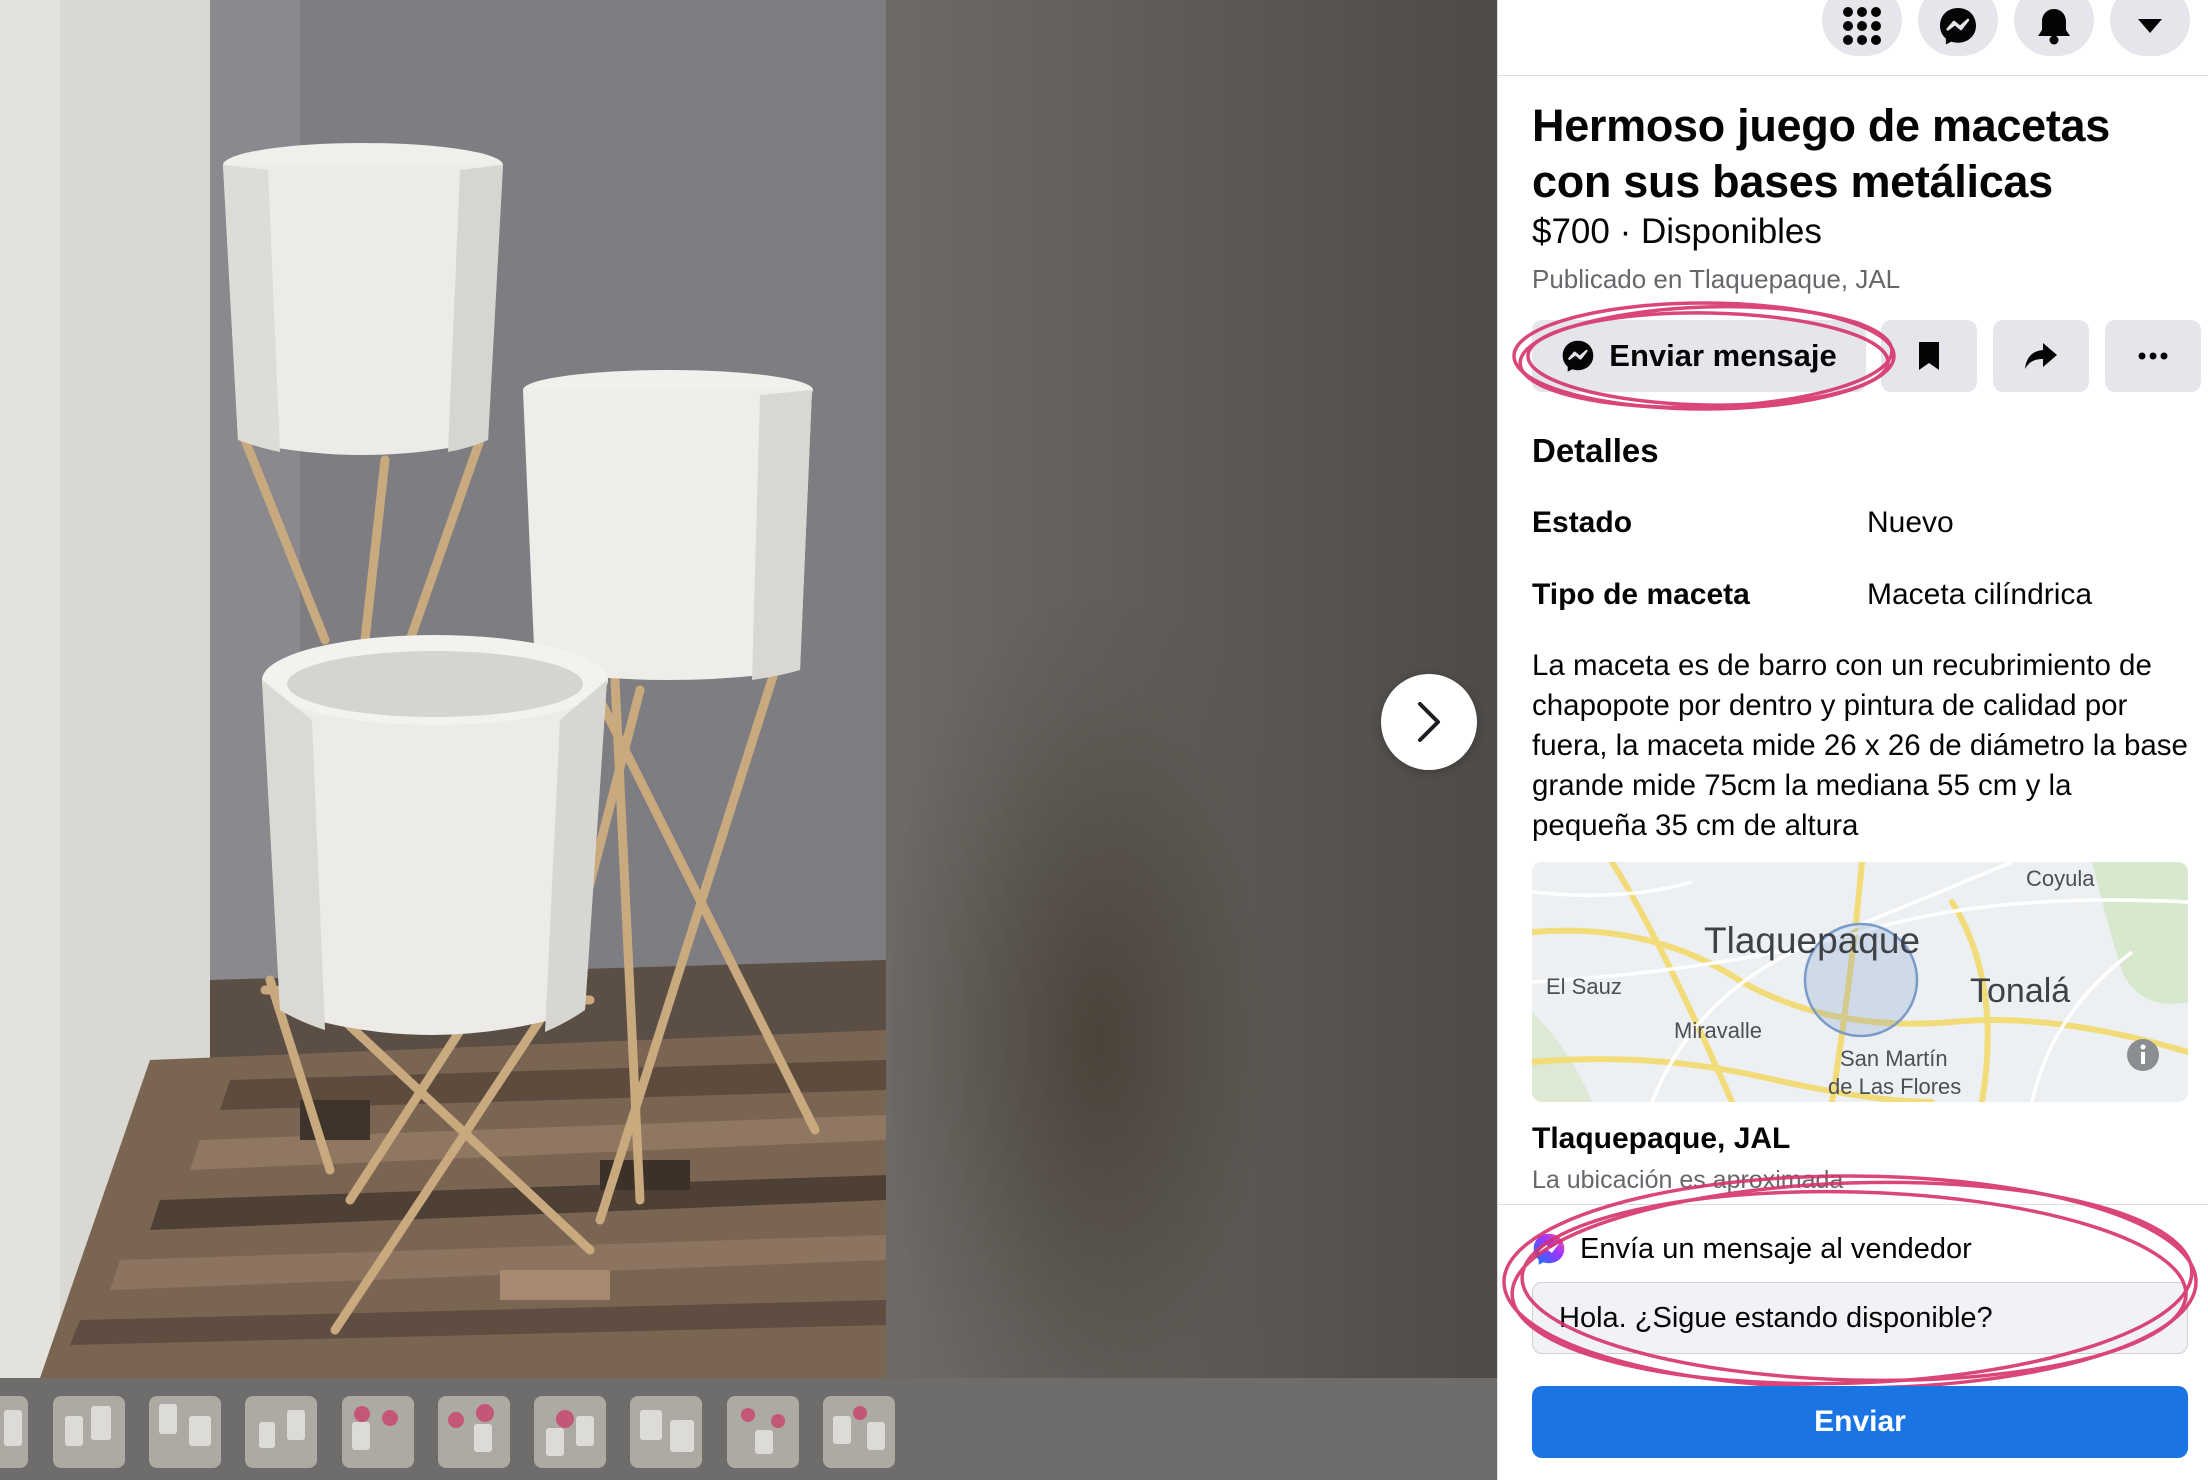 Image resolution: width=2208 pixels, height=1480 pixels. I want to click on map-label: Tonalá, so click(2020, 991).